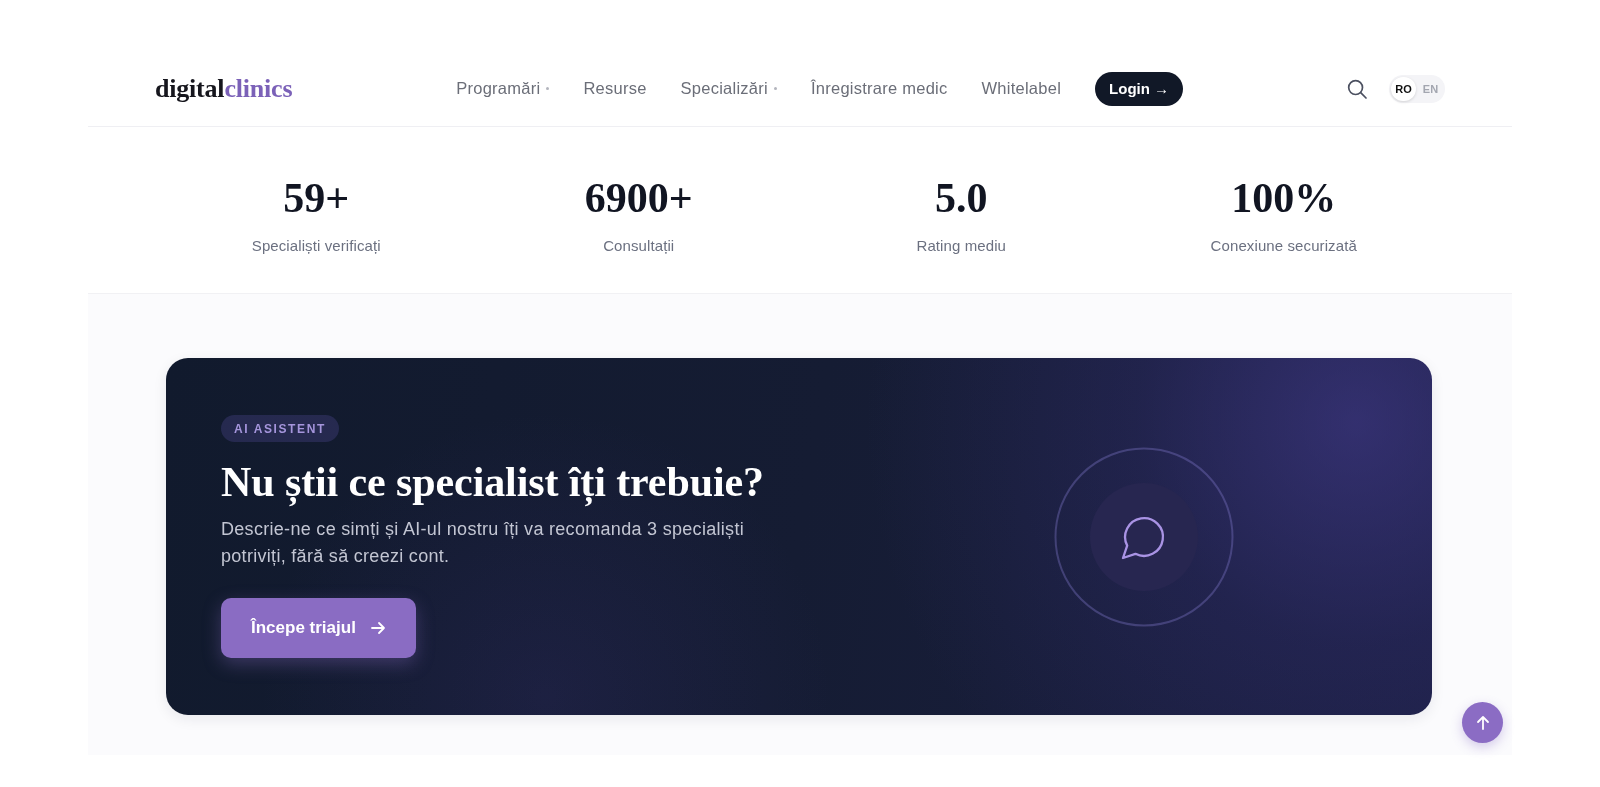 The width and height of the screenshot is (1600, 787). I want to click on banner-description: Descrie-ne ce simți și AI-ul nostru îți va recomanda 3 specialiști potriviți, fără să creezi cont., so click(483, 543).